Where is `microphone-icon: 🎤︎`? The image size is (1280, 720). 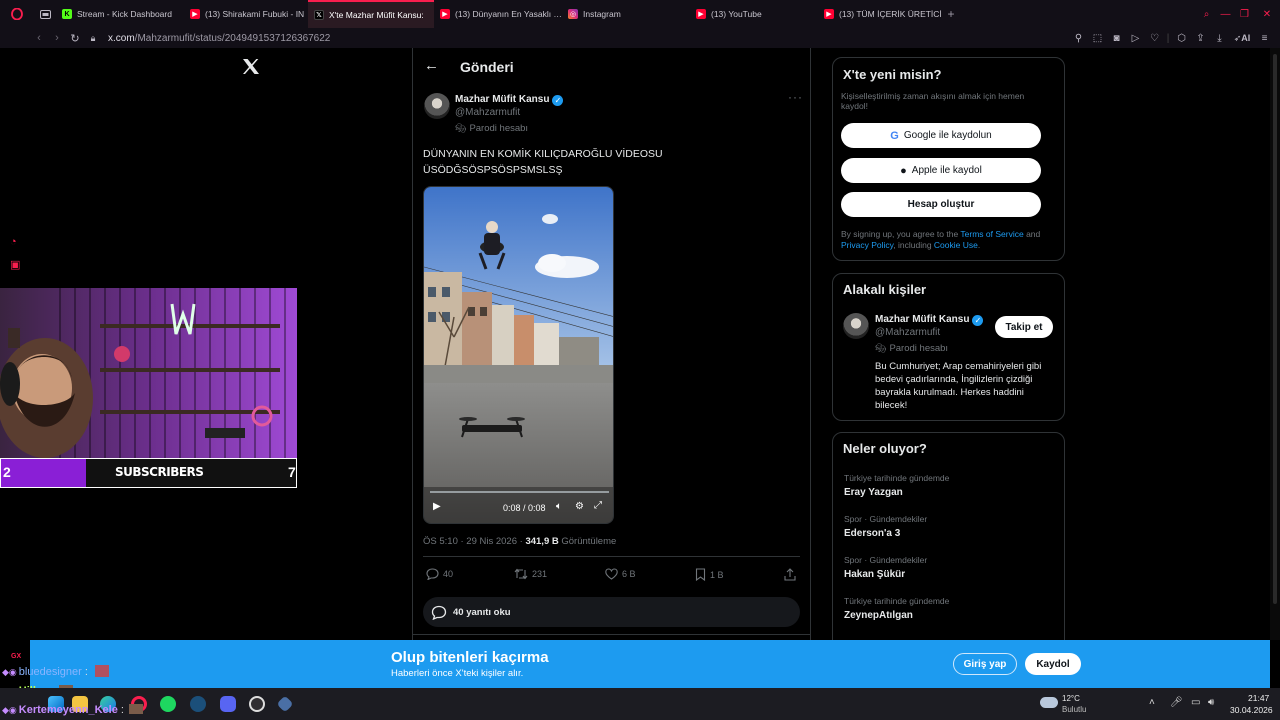
microphone-icon: 🎤︎ is located at coordinates (1176, 702).